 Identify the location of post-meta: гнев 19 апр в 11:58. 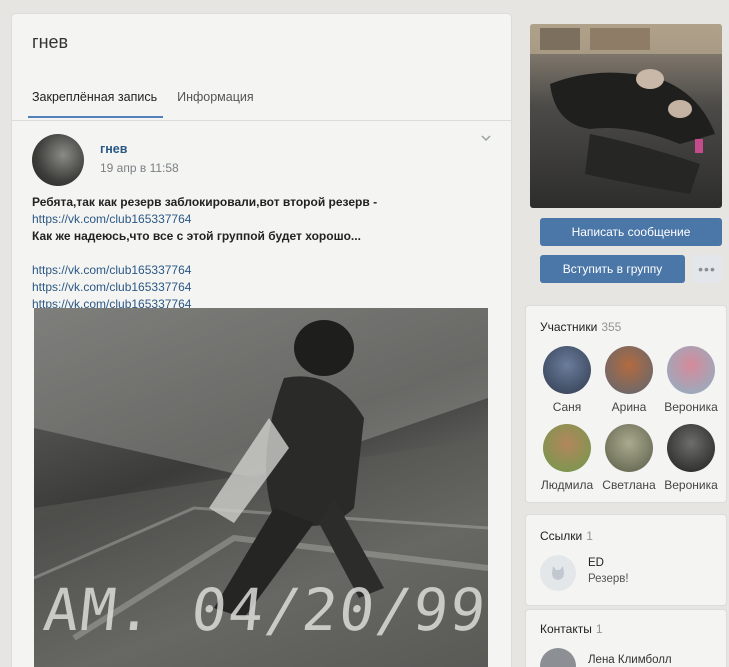
(139, 164).